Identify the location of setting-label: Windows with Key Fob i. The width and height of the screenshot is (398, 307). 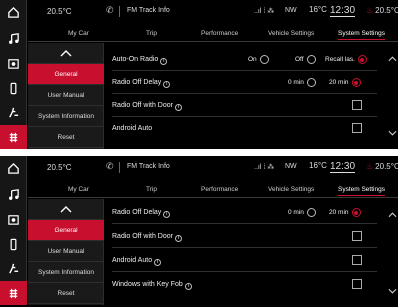
(152, 285).